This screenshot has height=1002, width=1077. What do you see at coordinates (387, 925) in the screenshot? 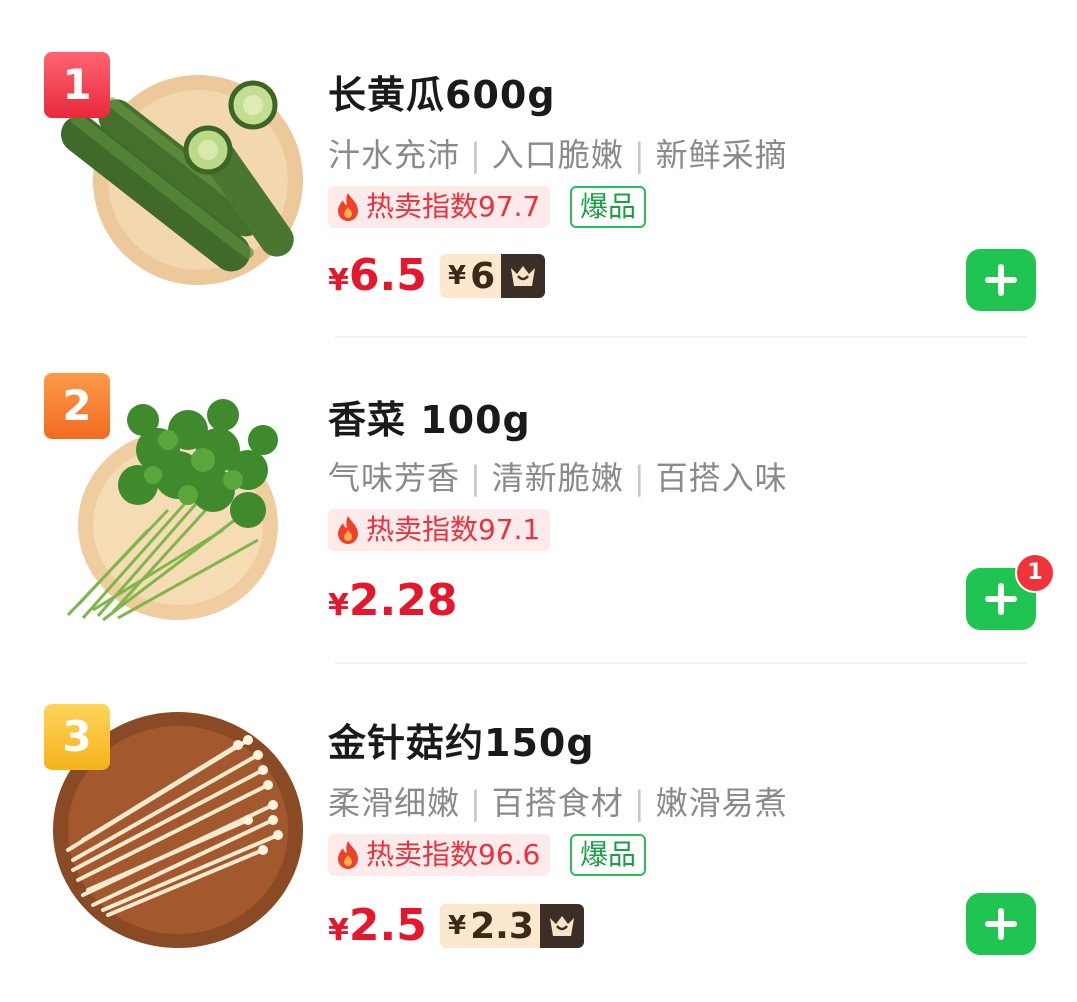
I see `price-value: 2.5` at bounding box center [387, 925].